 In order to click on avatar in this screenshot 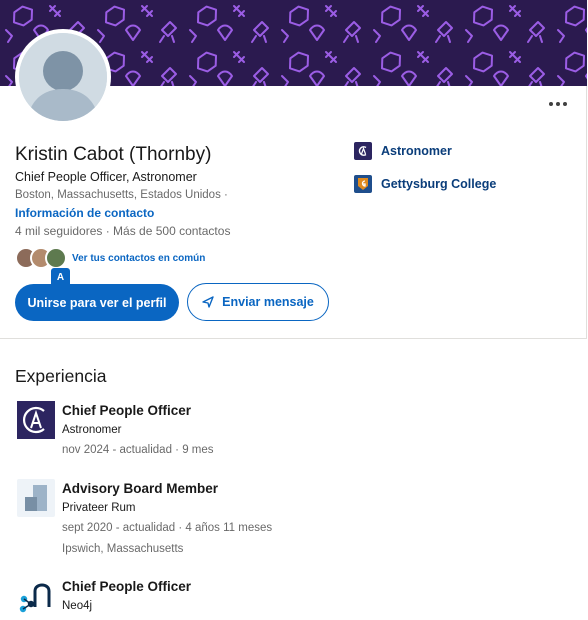, I will do `click(63, 77)`.